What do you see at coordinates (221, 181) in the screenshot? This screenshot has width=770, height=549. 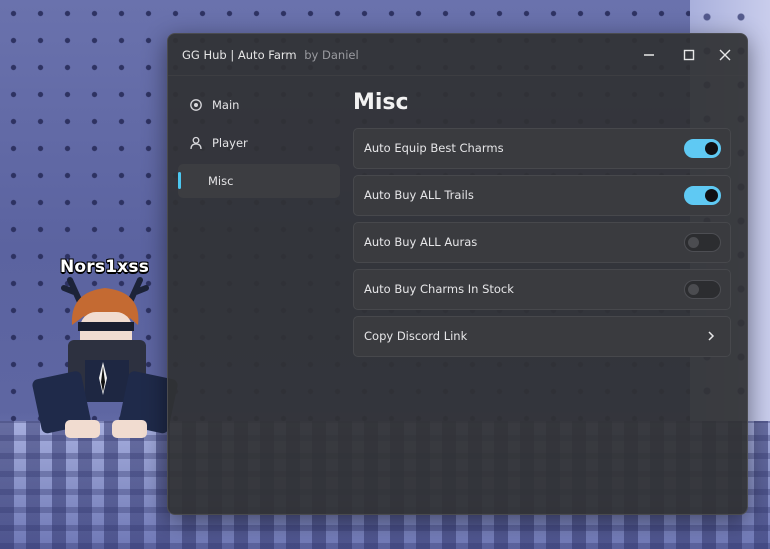 I see `sidebar-item-label: Misc` at bounding box center [221, 181].